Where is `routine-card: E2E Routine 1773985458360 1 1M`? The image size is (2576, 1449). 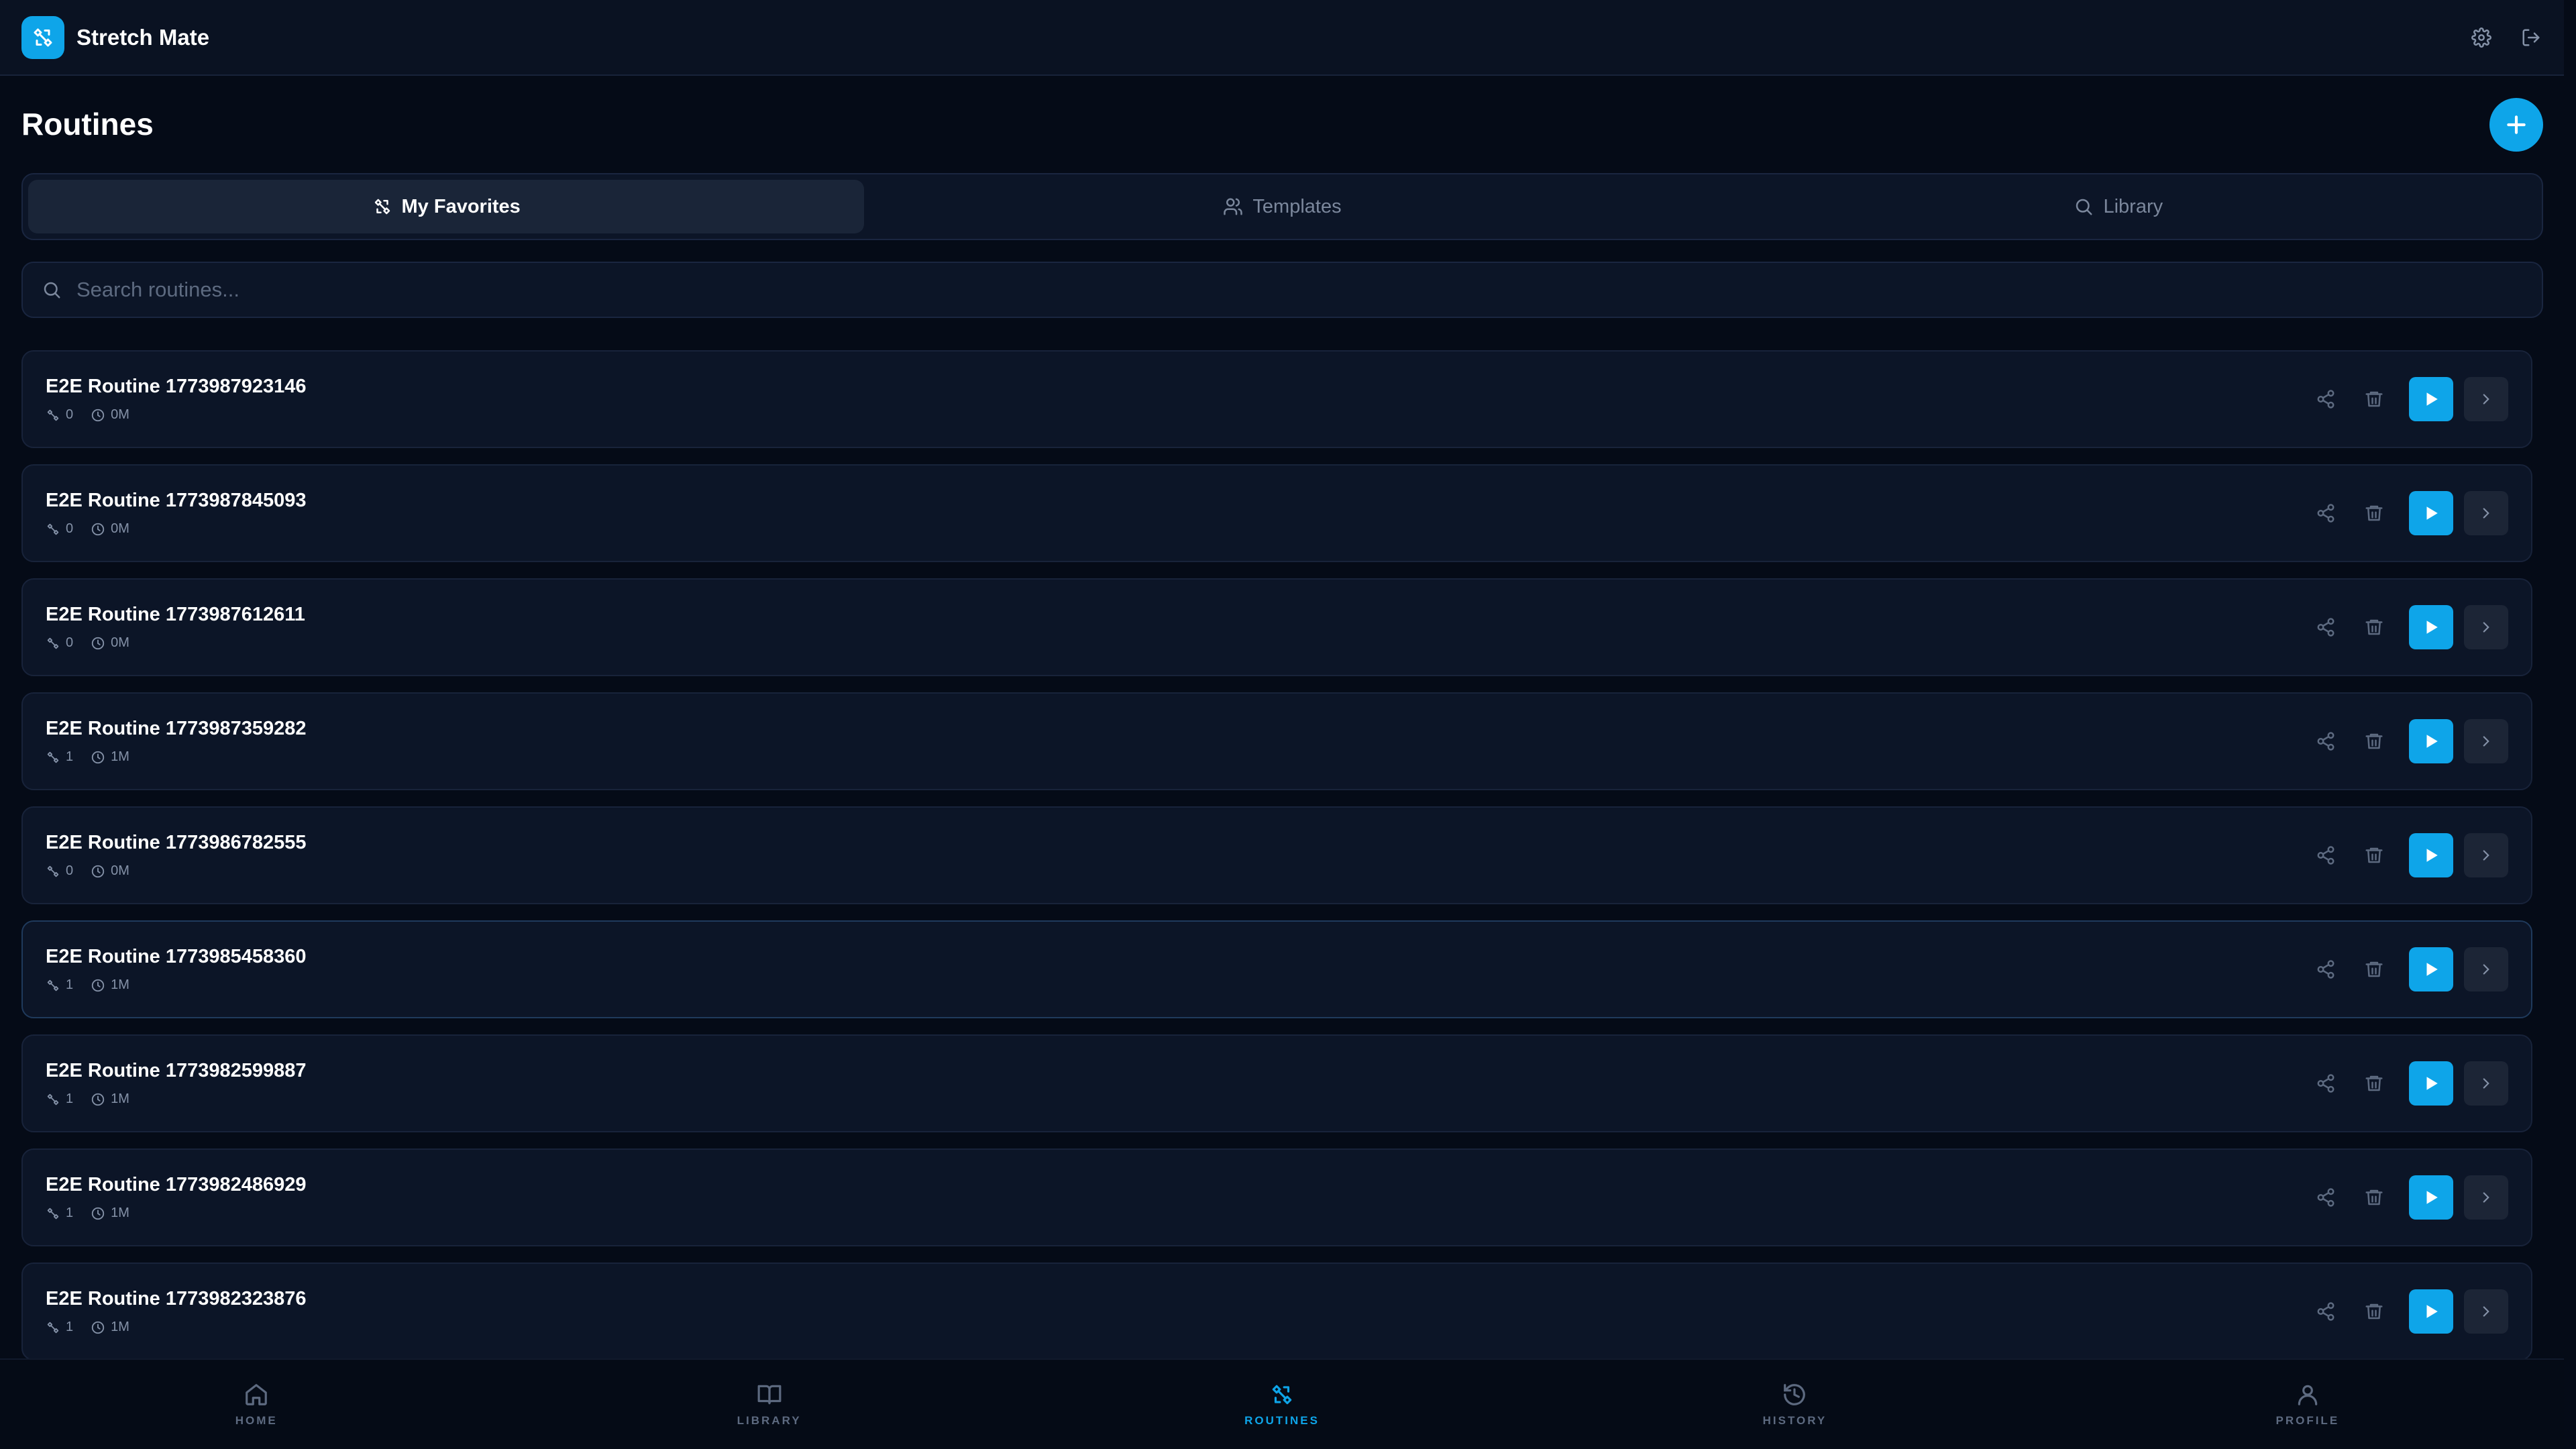 routine-card: E2E Routine 1773985458360 1 1M is located at coordinates (1276, 969).